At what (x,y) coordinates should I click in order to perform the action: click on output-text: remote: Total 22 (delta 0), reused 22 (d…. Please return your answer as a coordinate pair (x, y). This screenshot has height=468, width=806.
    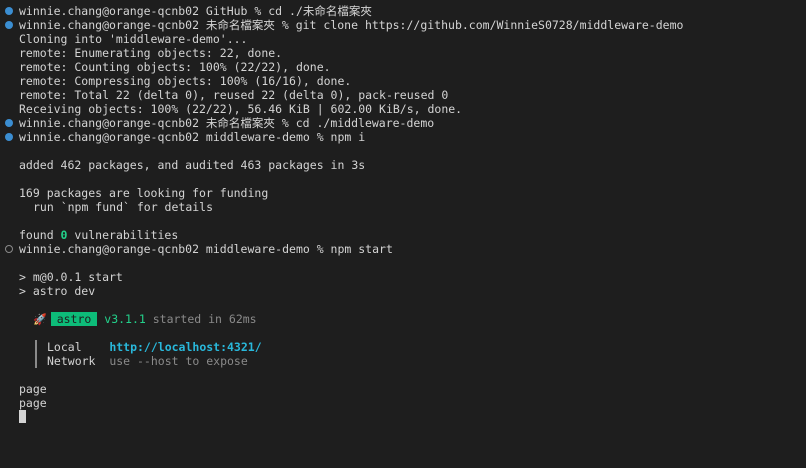
    Looking at the image, I should click on (234, 95).